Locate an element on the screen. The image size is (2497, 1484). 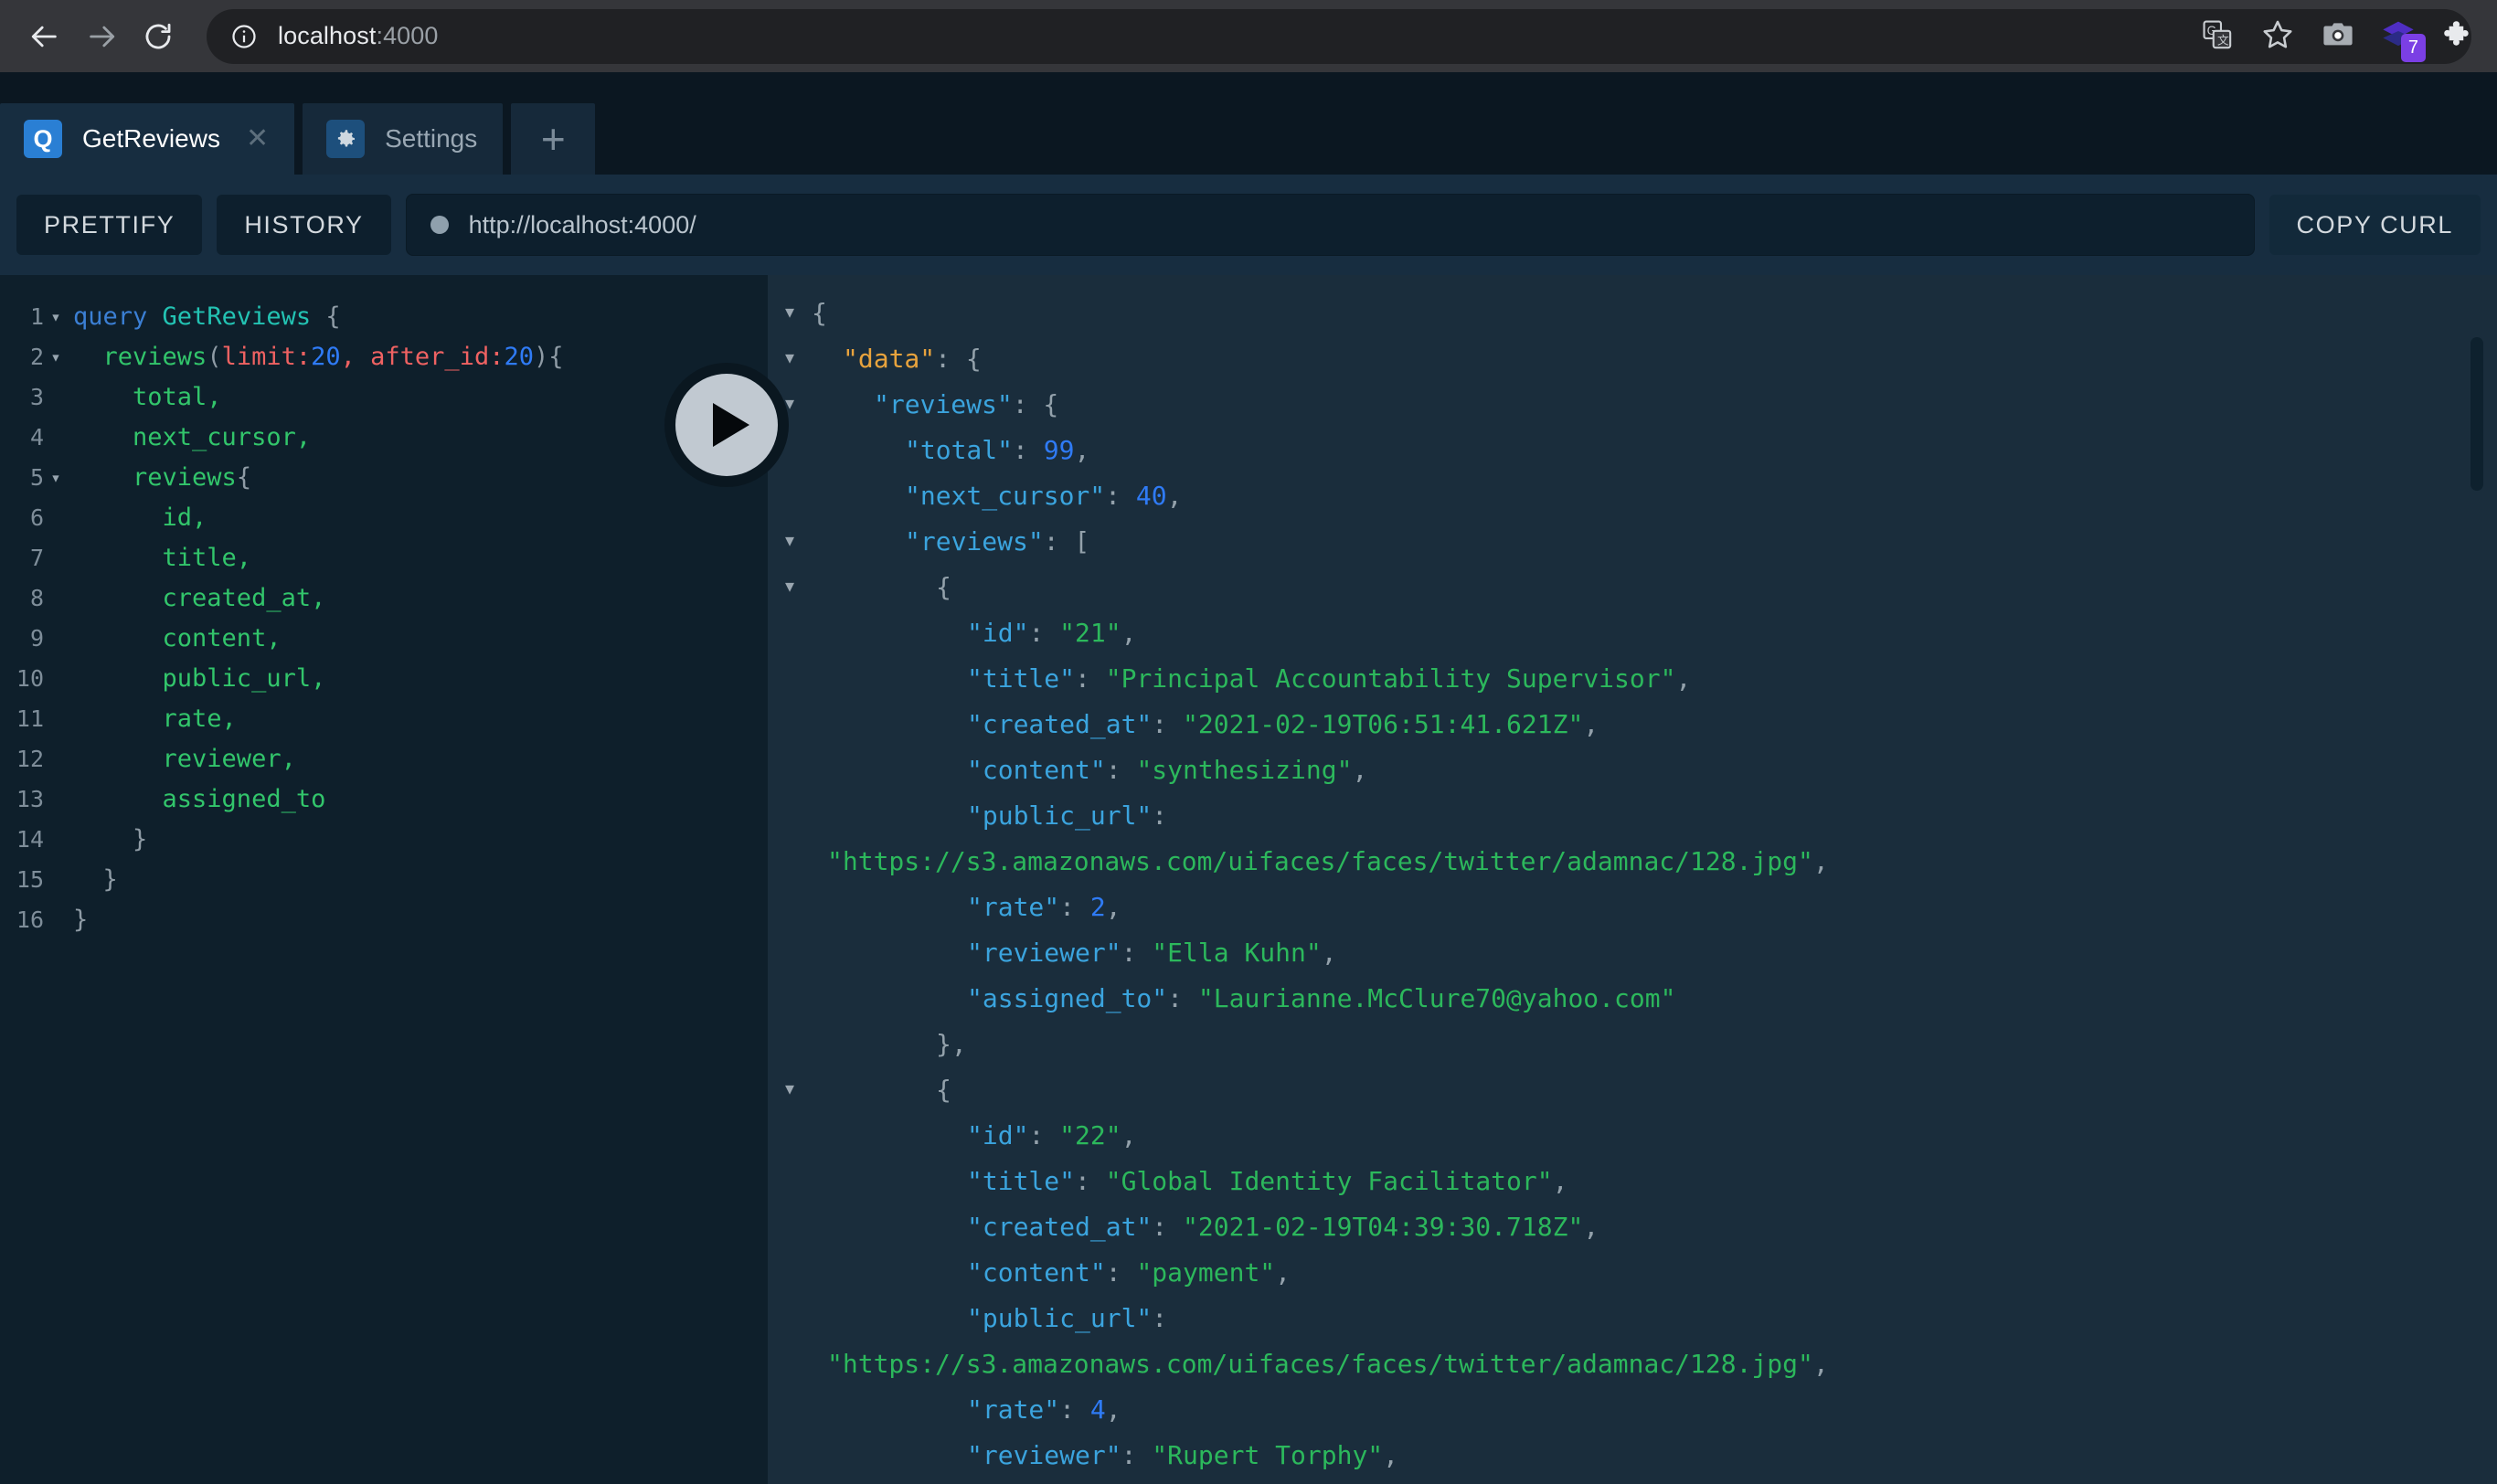
result-line: "content": "synthesizing", is located at coordinates (1632, 770).